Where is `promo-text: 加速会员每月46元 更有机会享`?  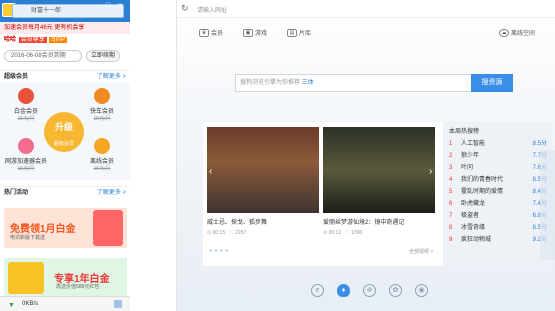
promo-text: 加速会员每月46元 更有机会享 is located at coordinates (65, 28).